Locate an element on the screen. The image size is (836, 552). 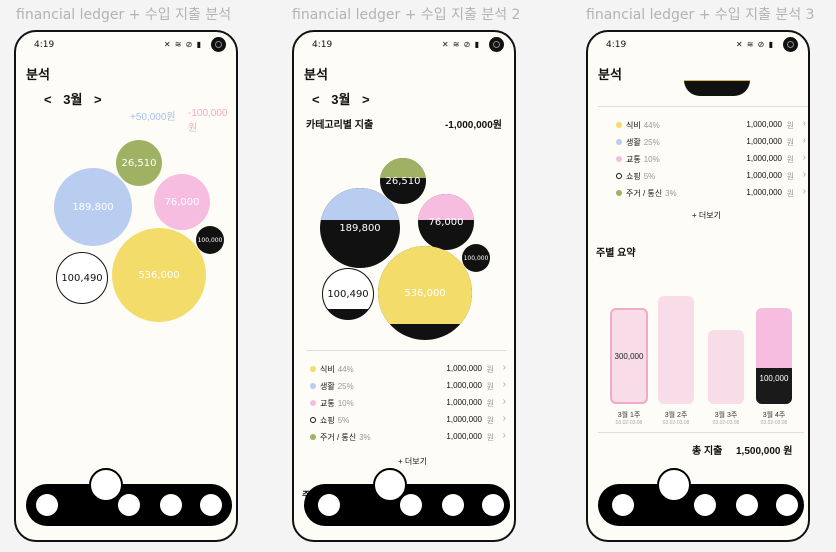
category-pct: 44% is located at coordinates (651, 125).